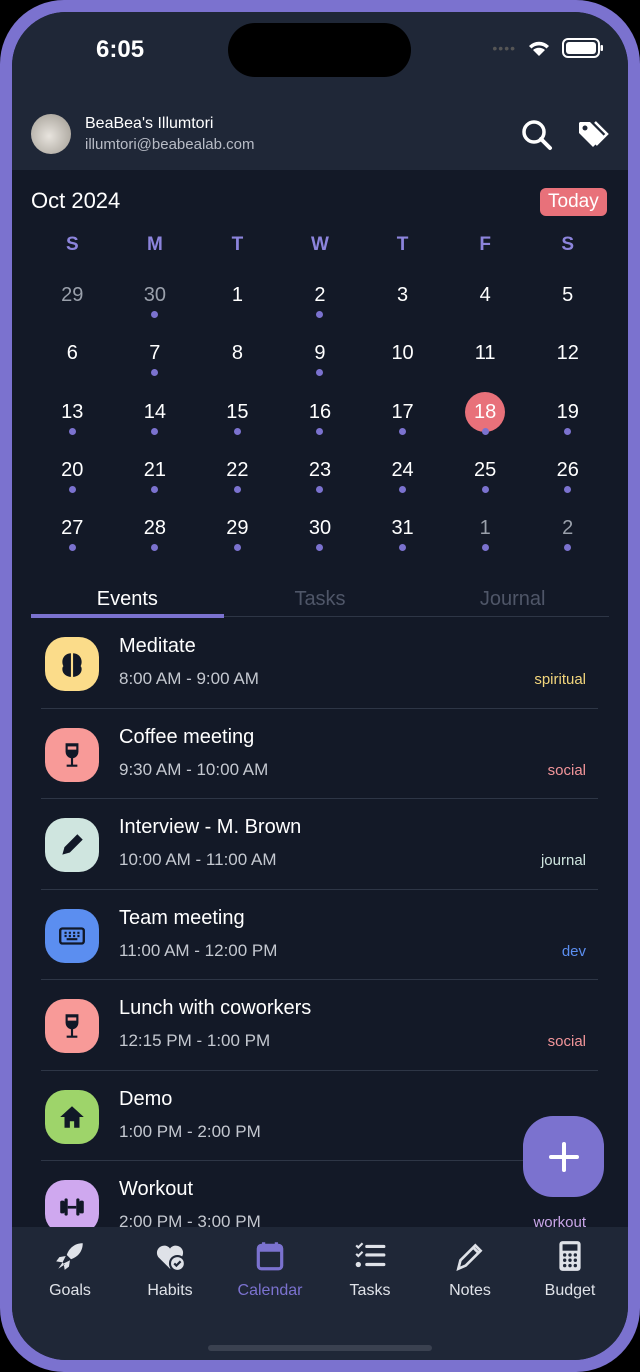 Image resolution: width=640 pixels, height=1372 pixels. I want to click on nav-label: Habits, so click(170, 1290).